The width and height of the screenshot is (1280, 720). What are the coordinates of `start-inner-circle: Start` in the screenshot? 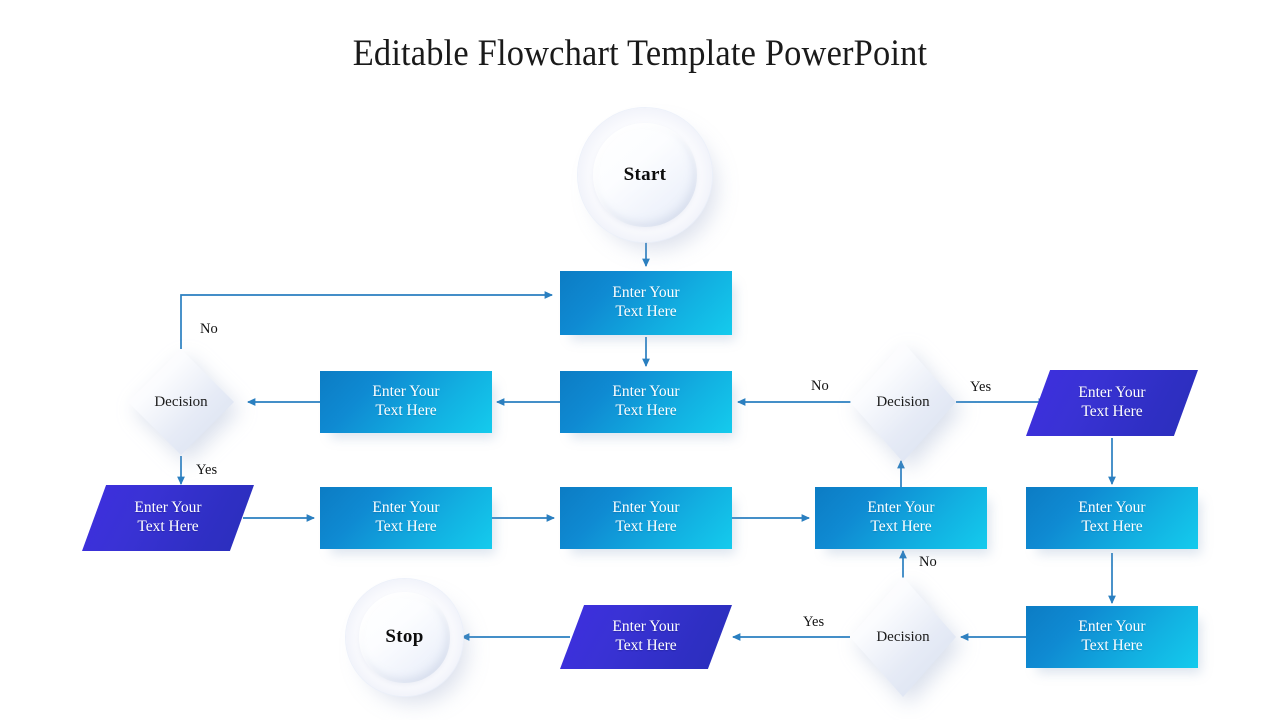 It's located at (645, 175).